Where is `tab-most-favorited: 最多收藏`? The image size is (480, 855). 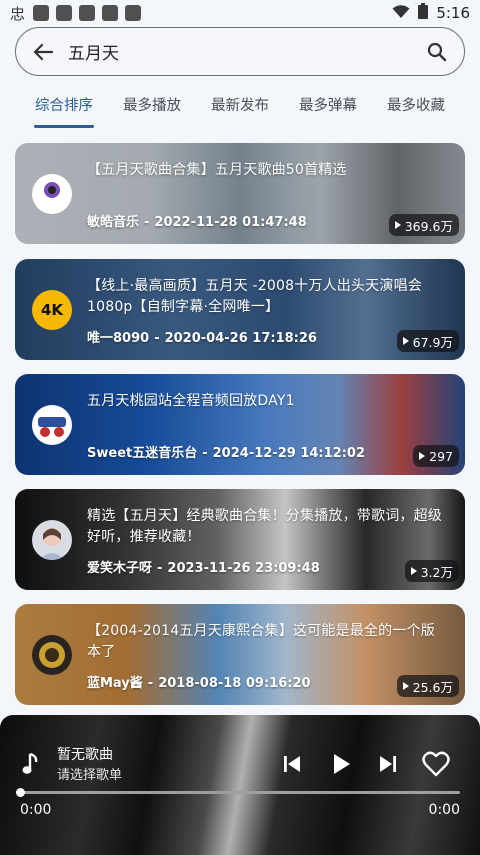 tab-most-favorited: 最多收藏 is located at coordinates (416, 108).